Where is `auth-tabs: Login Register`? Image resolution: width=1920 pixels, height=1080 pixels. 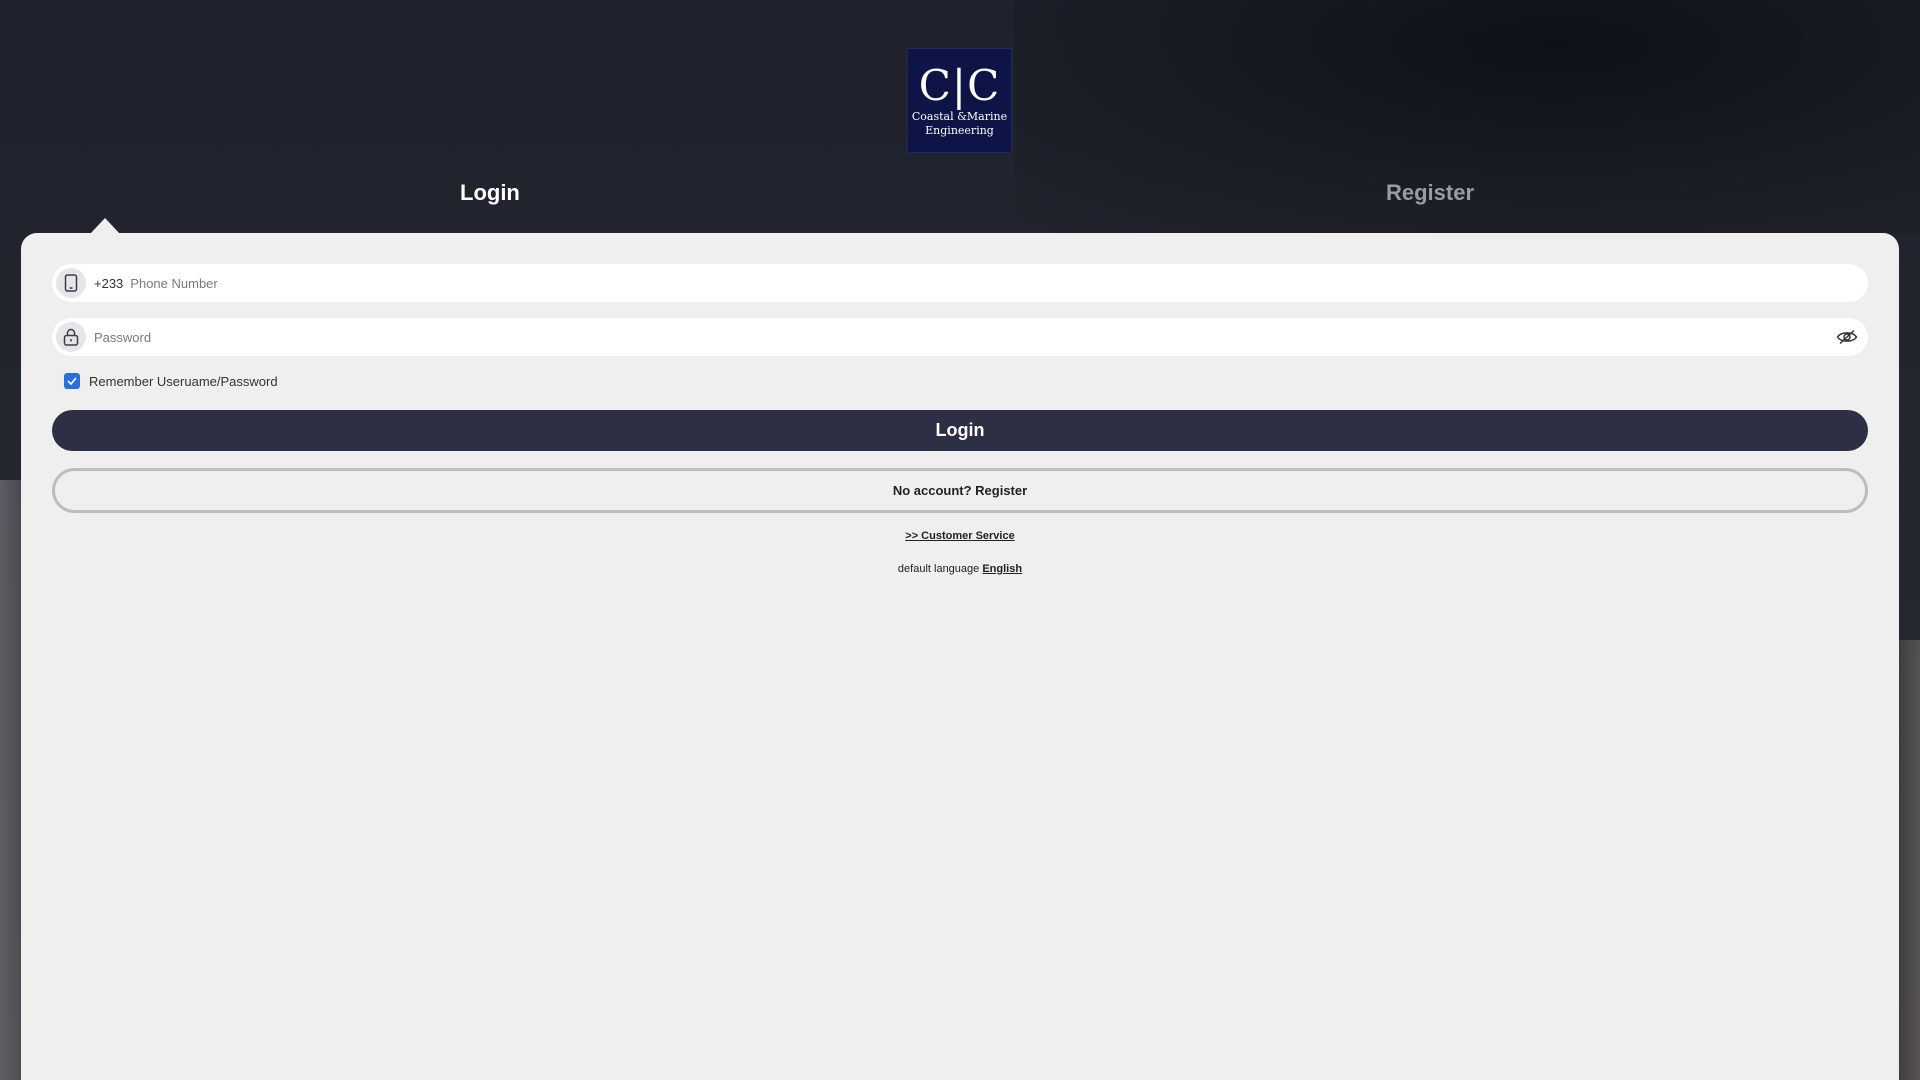
auth-tabs: Login Register is located at coordinates (960, 202).